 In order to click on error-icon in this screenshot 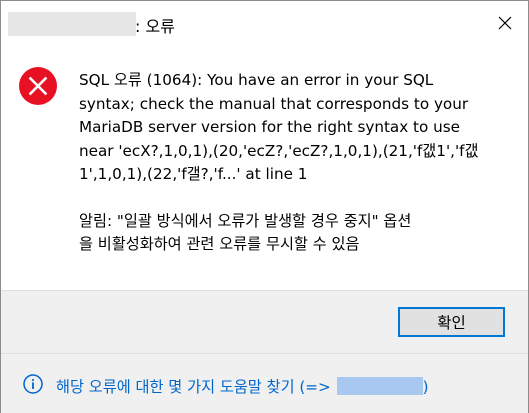, I will do `click(38, 86)`.